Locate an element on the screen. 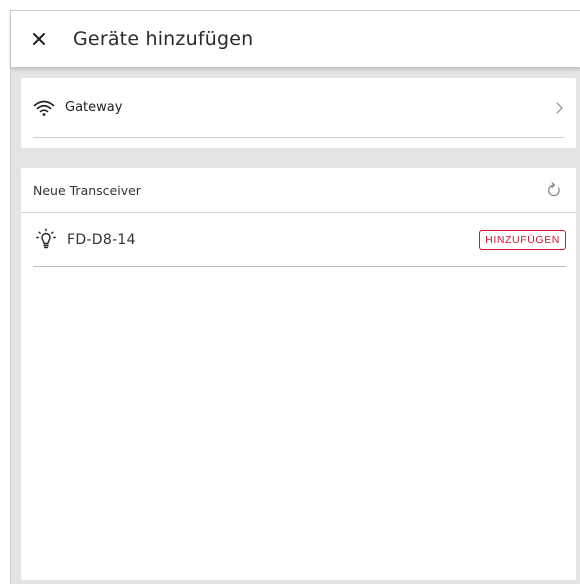  close-icon is located at coordinates (39, 39).